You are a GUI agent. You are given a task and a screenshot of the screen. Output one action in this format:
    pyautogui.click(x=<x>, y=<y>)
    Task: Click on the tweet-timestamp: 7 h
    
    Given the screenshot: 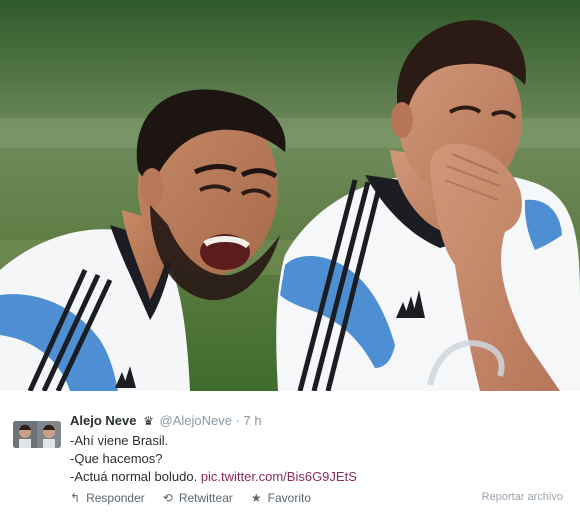 What is the action you would take?
    pyautogui.click(x=253, y=420)
    